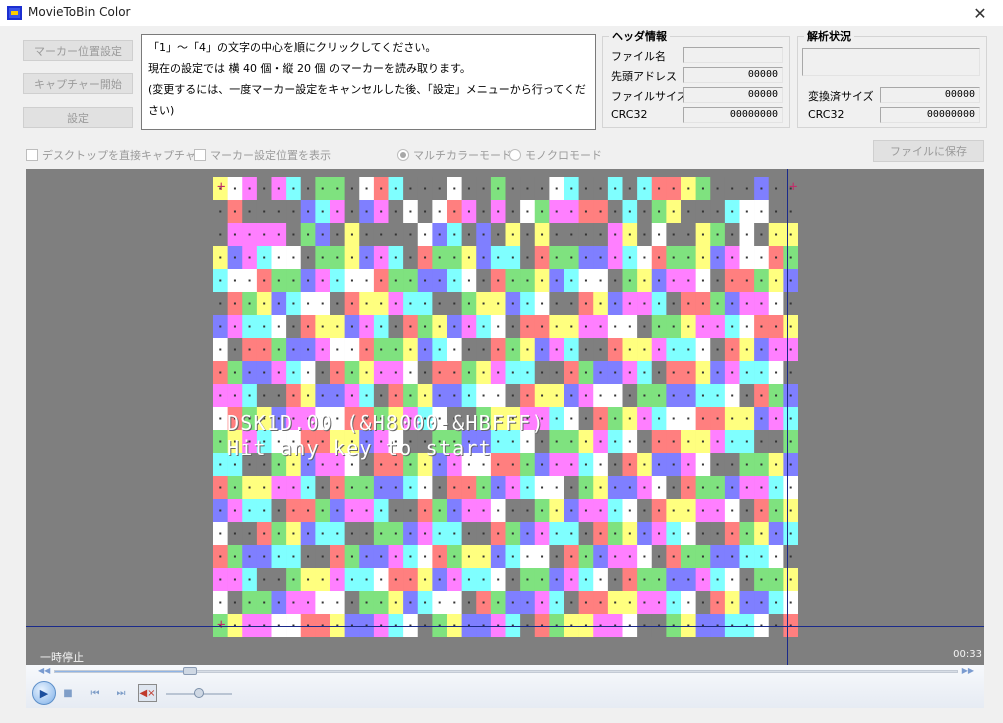  I want to click on radio-icon, so click(515, 155).